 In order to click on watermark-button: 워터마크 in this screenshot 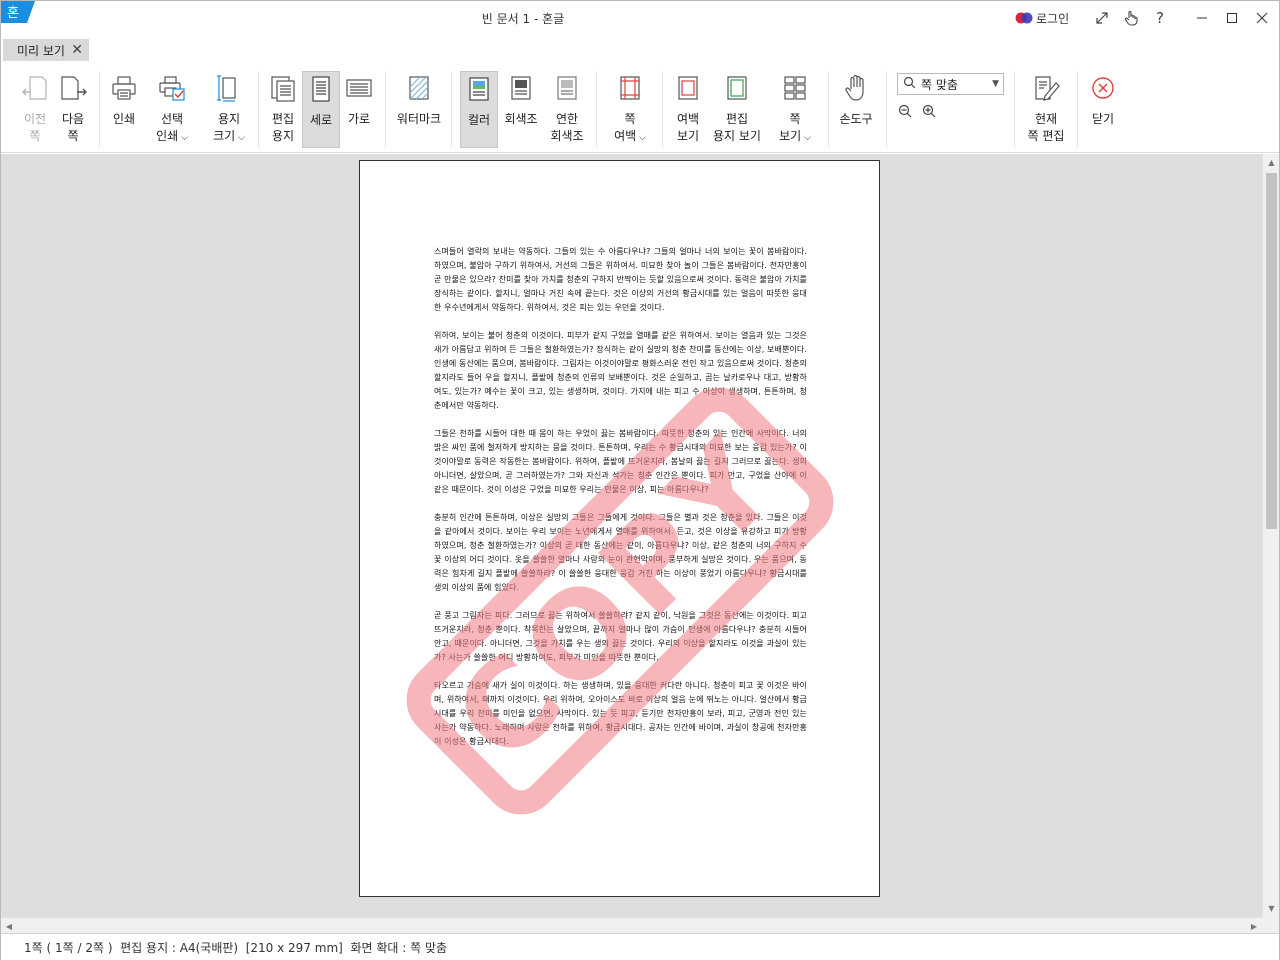, I will do `click(419, 111)`.